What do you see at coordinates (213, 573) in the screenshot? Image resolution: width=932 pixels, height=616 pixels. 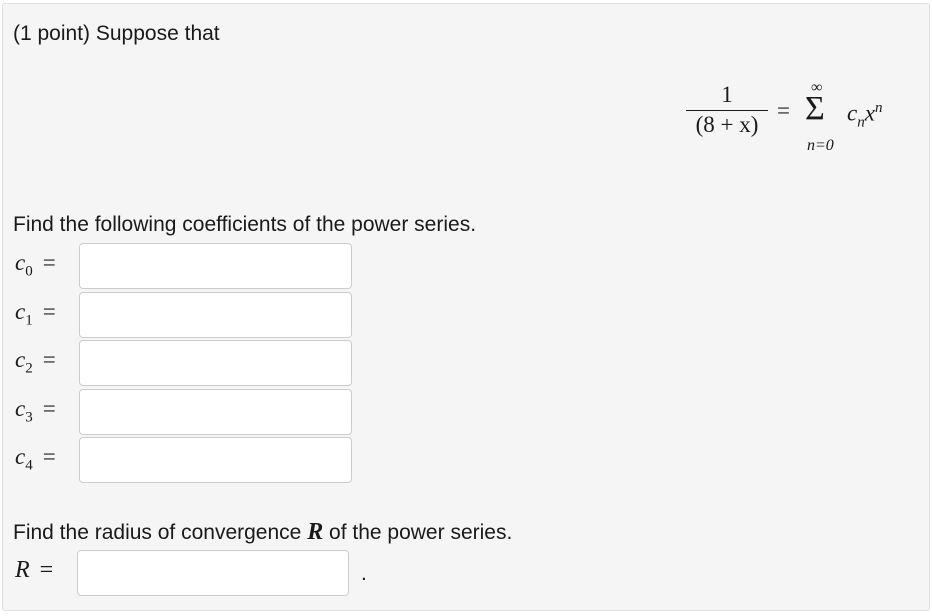 I see `radius-input` at bounding box center [213, 573].